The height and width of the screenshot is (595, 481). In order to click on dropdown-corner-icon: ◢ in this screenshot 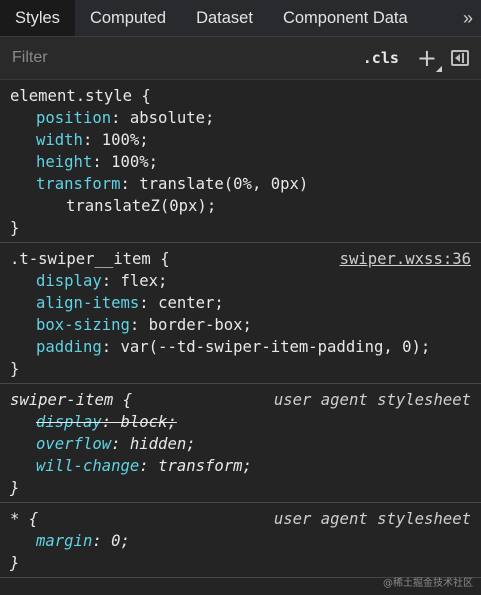, I will do `click(438, 68)`.